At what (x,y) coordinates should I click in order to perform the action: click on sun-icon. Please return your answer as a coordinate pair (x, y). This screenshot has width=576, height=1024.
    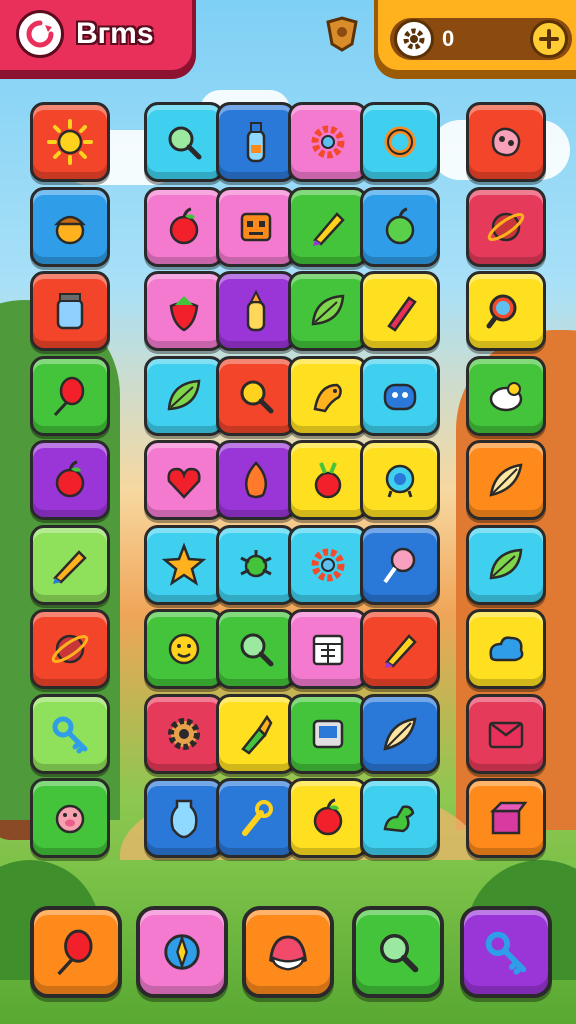
    Looking at the image, I should click on (70, 142).